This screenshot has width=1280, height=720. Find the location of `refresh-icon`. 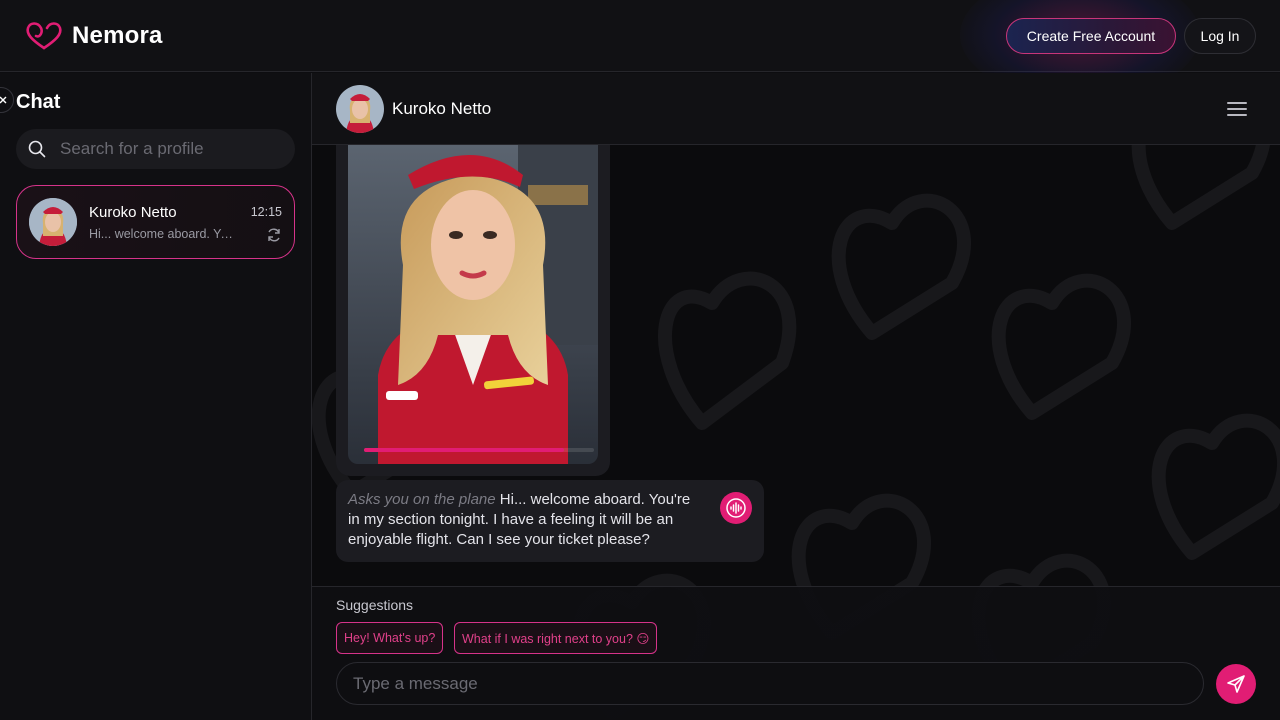

refresh-icon is located at coordinates (274, 235).